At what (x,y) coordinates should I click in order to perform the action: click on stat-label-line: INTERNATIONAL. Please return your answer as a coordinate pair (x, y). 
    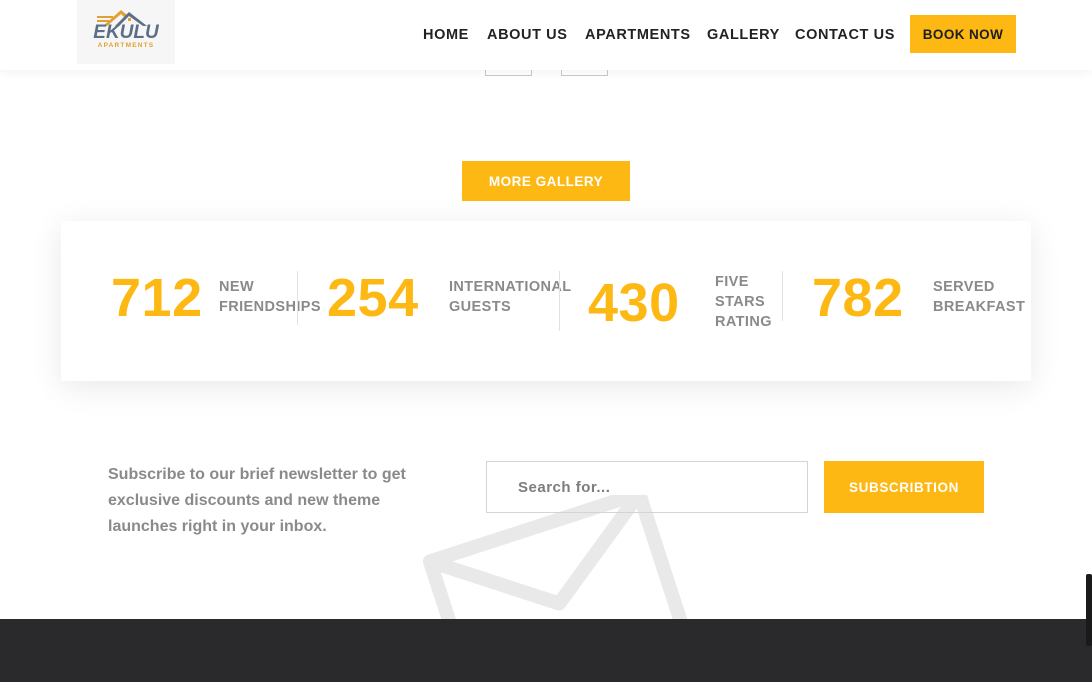
    Looking at the image, I should click on (510, 287).